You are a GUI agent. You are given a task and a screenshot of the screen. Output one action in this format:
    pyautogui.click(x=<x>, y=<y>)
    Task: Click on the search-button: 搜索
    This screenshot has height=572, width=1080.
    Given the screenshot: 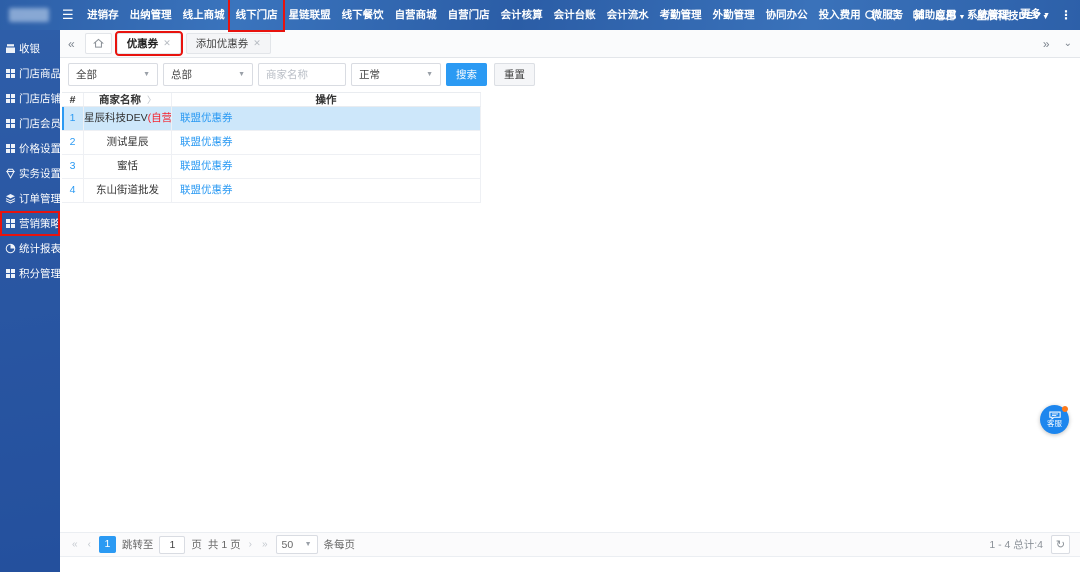 What is the action you would take?
    pyautogui.click(x=466, y=74)
    